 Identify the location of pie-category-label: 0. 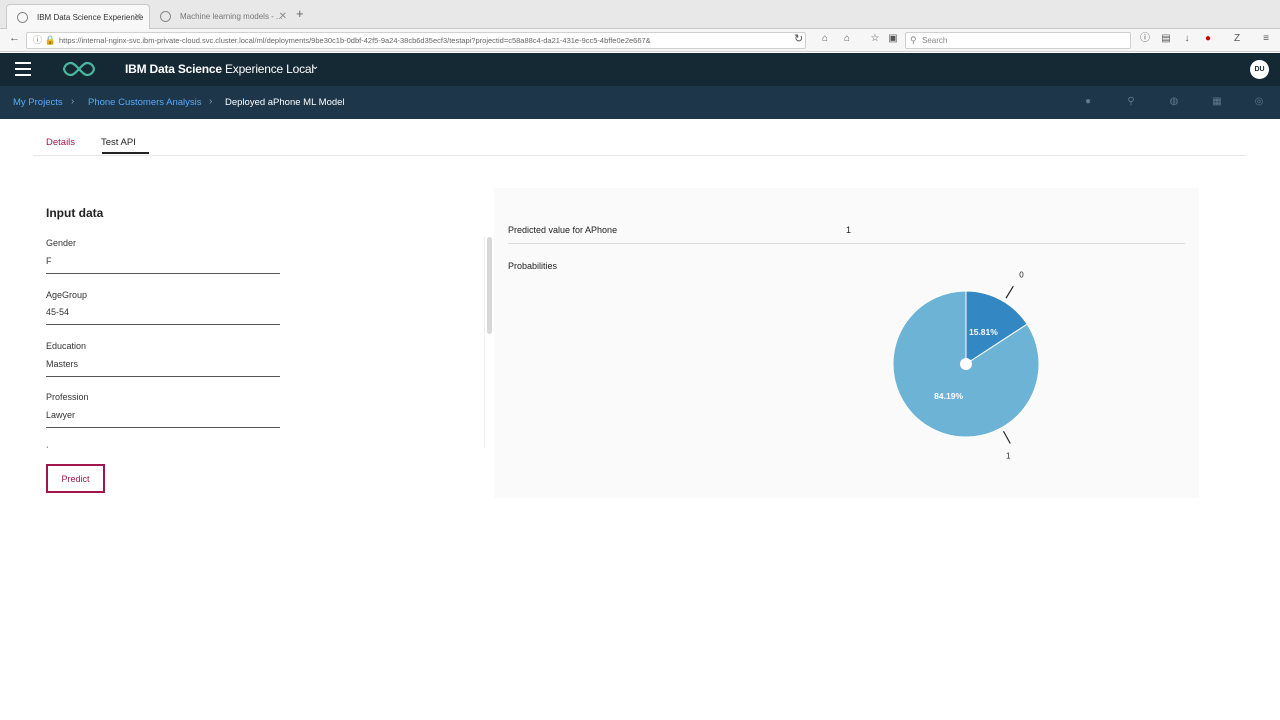
(1021, 274).